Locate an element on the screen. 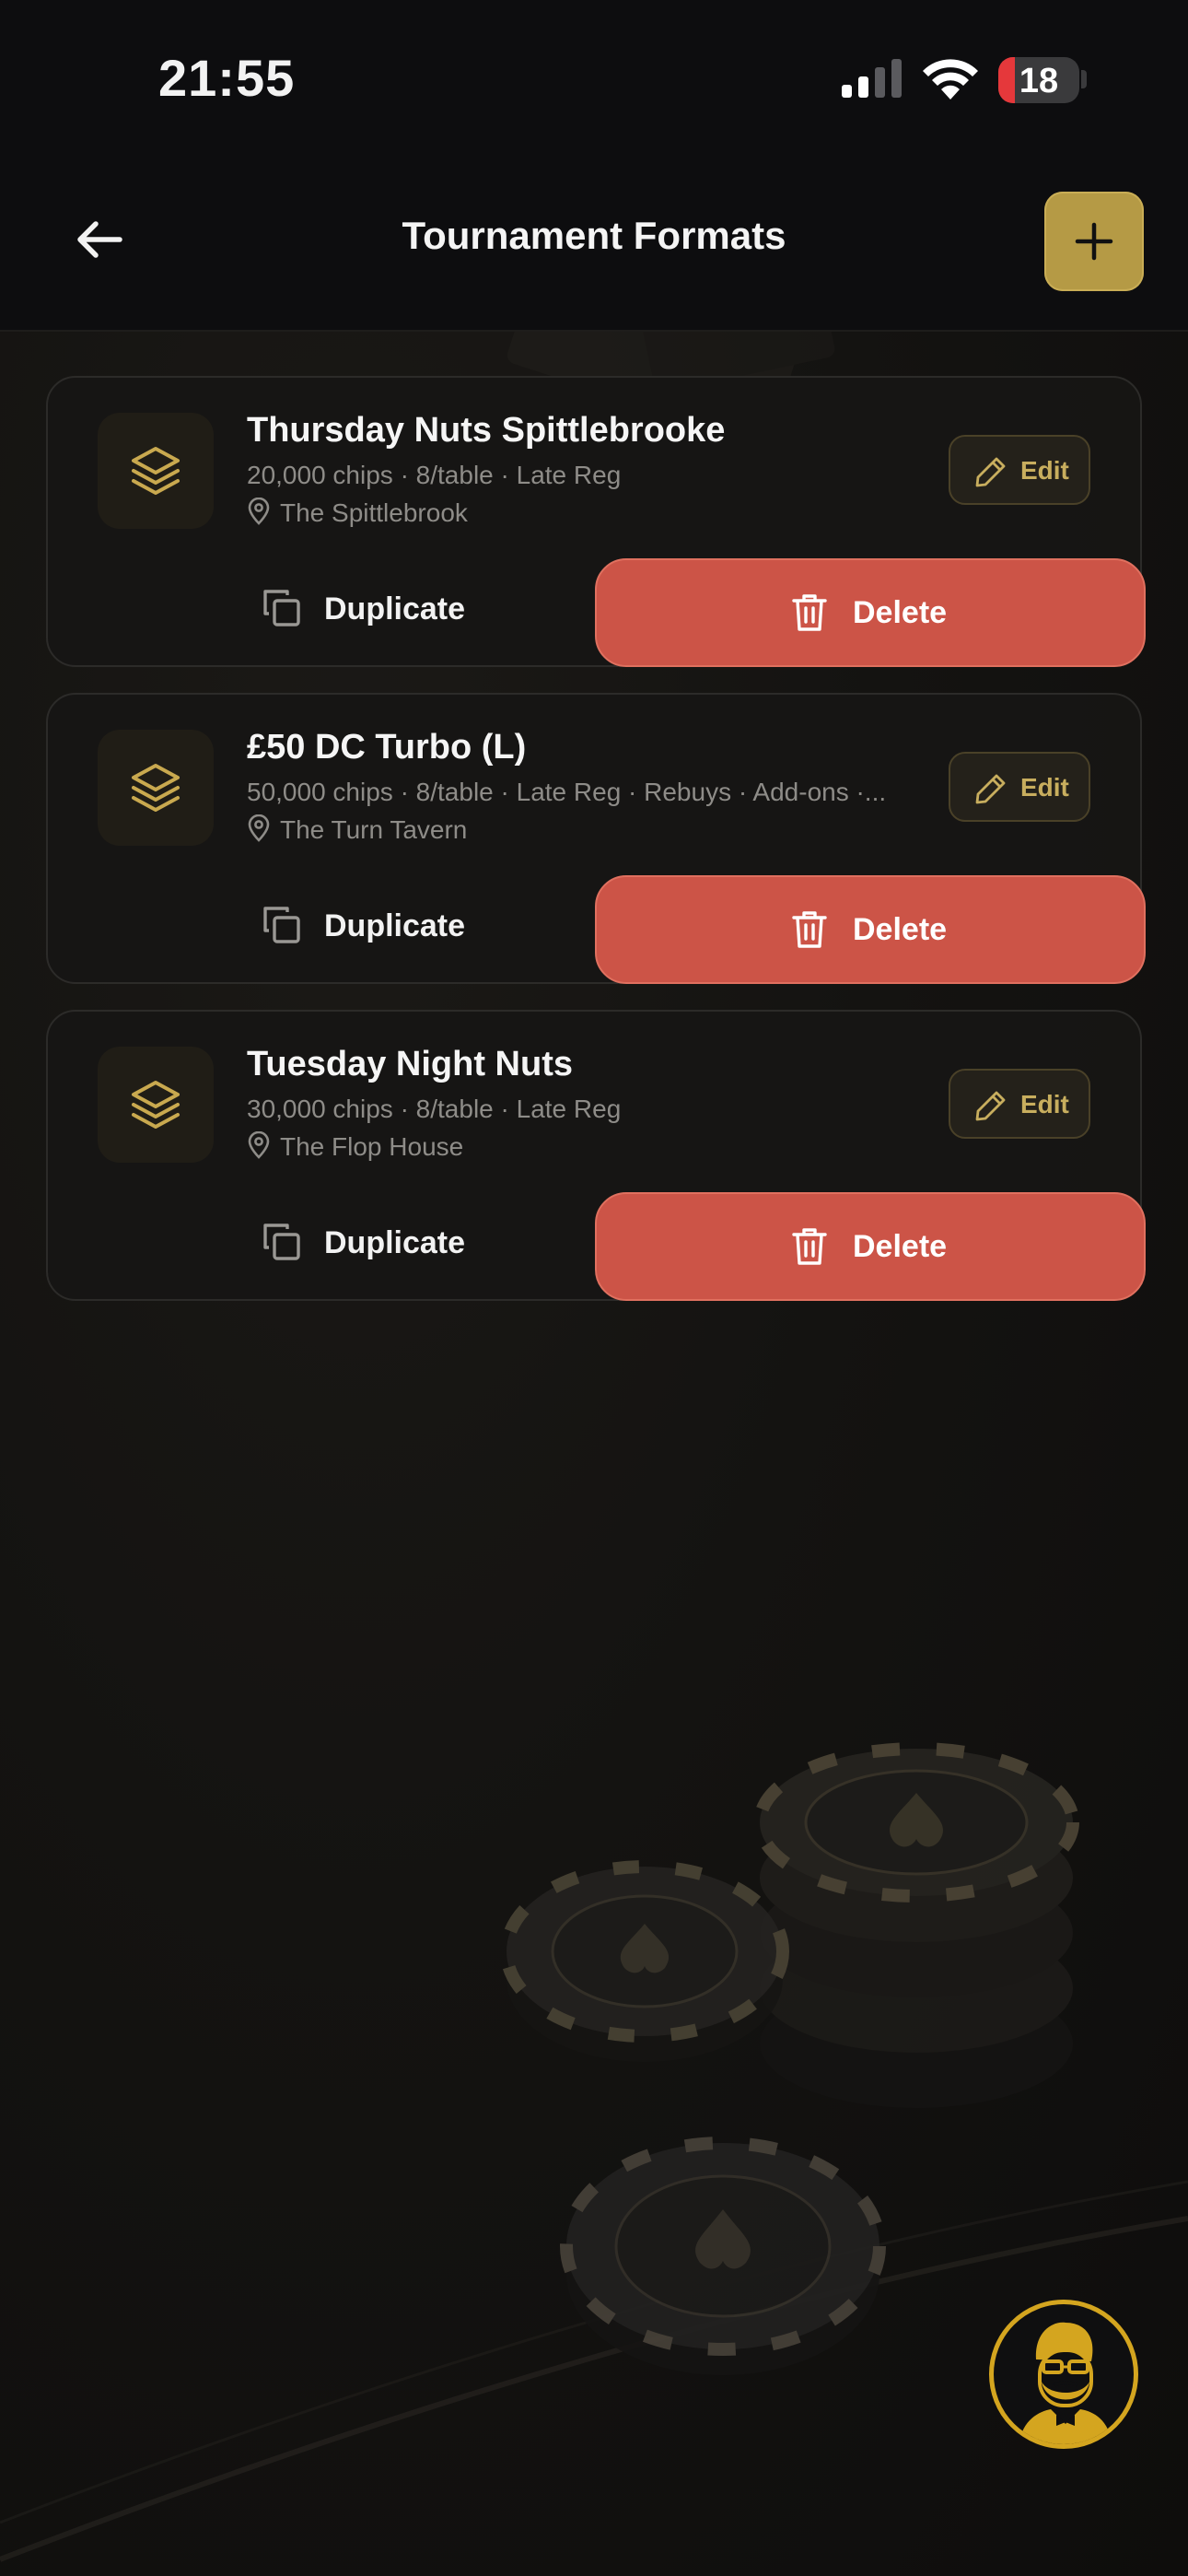 The width and height of the screenshot is (1188, 2576). bearded-man-avatar-icon is located at coordinates (1065, 2383).